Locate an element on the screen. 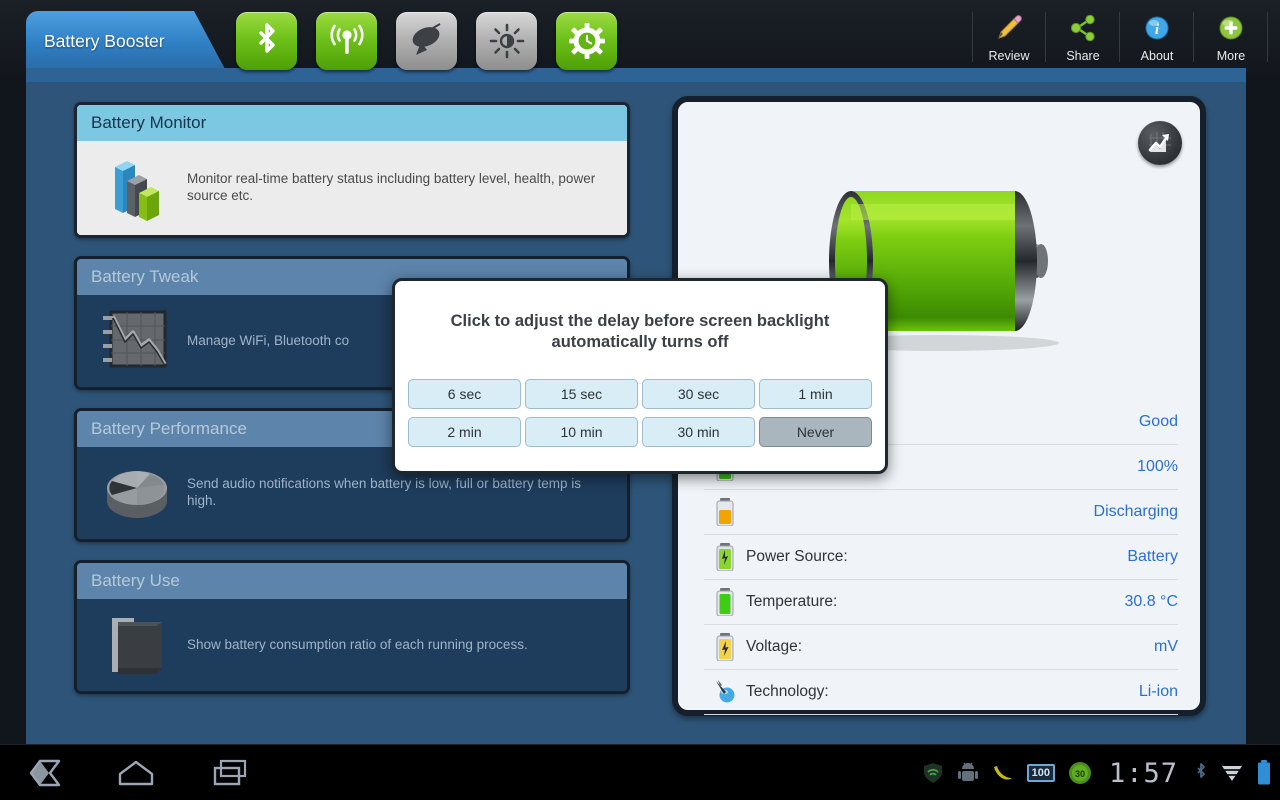 The image size is (1280, 800). action-more-label: More is located at coordinates (1231, 56).